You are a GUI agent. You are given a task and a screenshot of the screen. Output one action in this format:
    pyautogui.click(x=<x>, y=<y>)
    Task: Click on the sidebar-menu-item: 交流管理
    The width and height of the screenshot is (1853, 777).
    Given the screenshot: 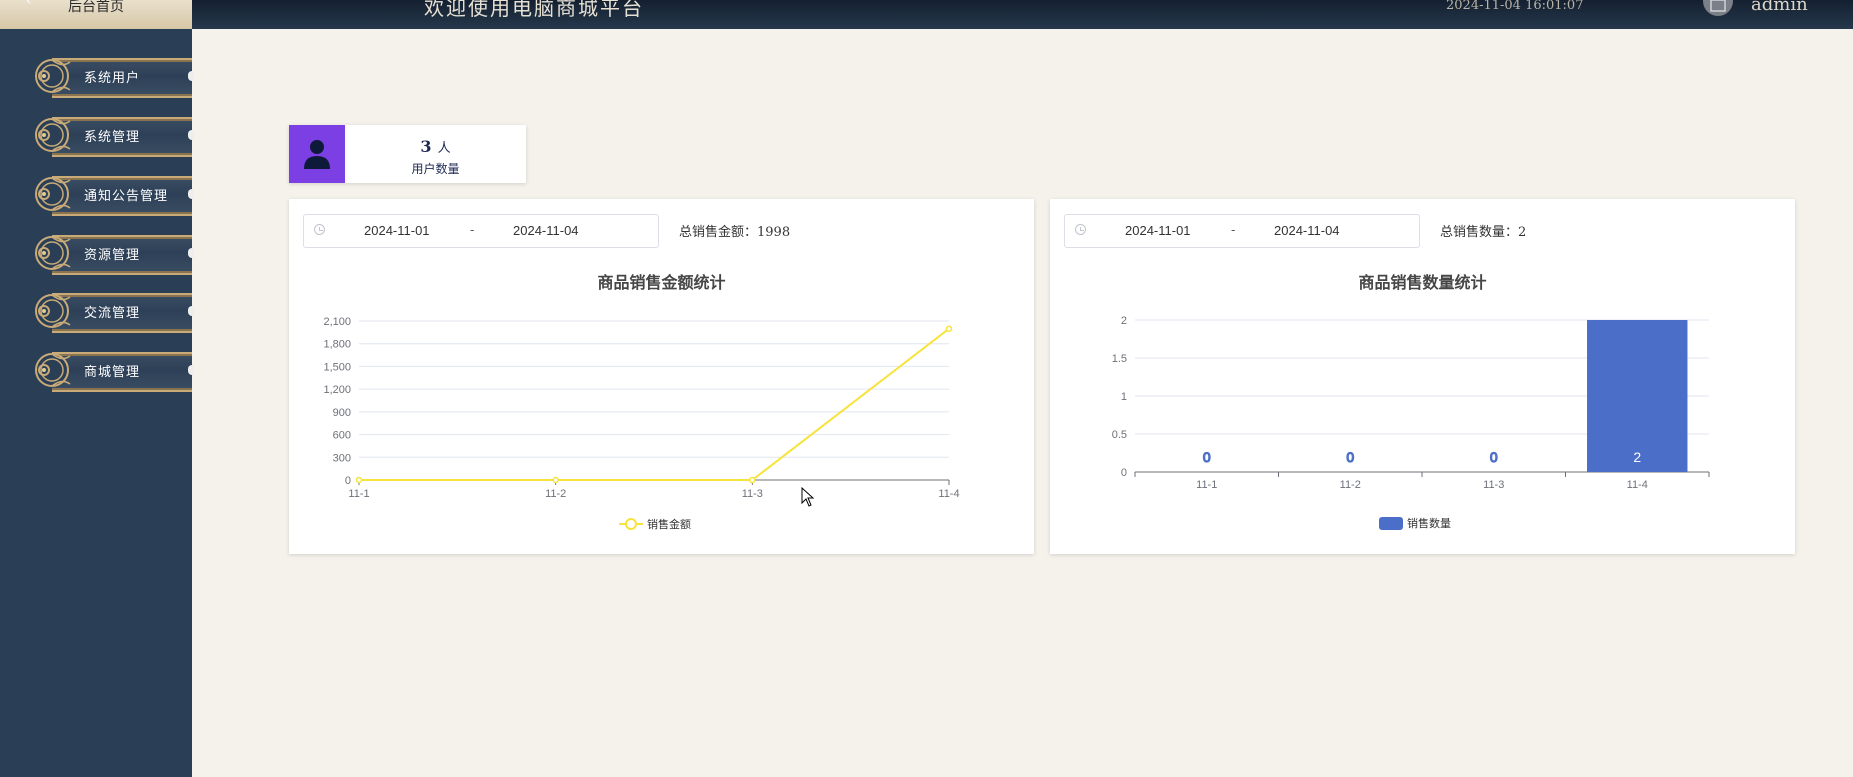 What is the action you would take?
    pyautogui.click(x=112, y=311)
    